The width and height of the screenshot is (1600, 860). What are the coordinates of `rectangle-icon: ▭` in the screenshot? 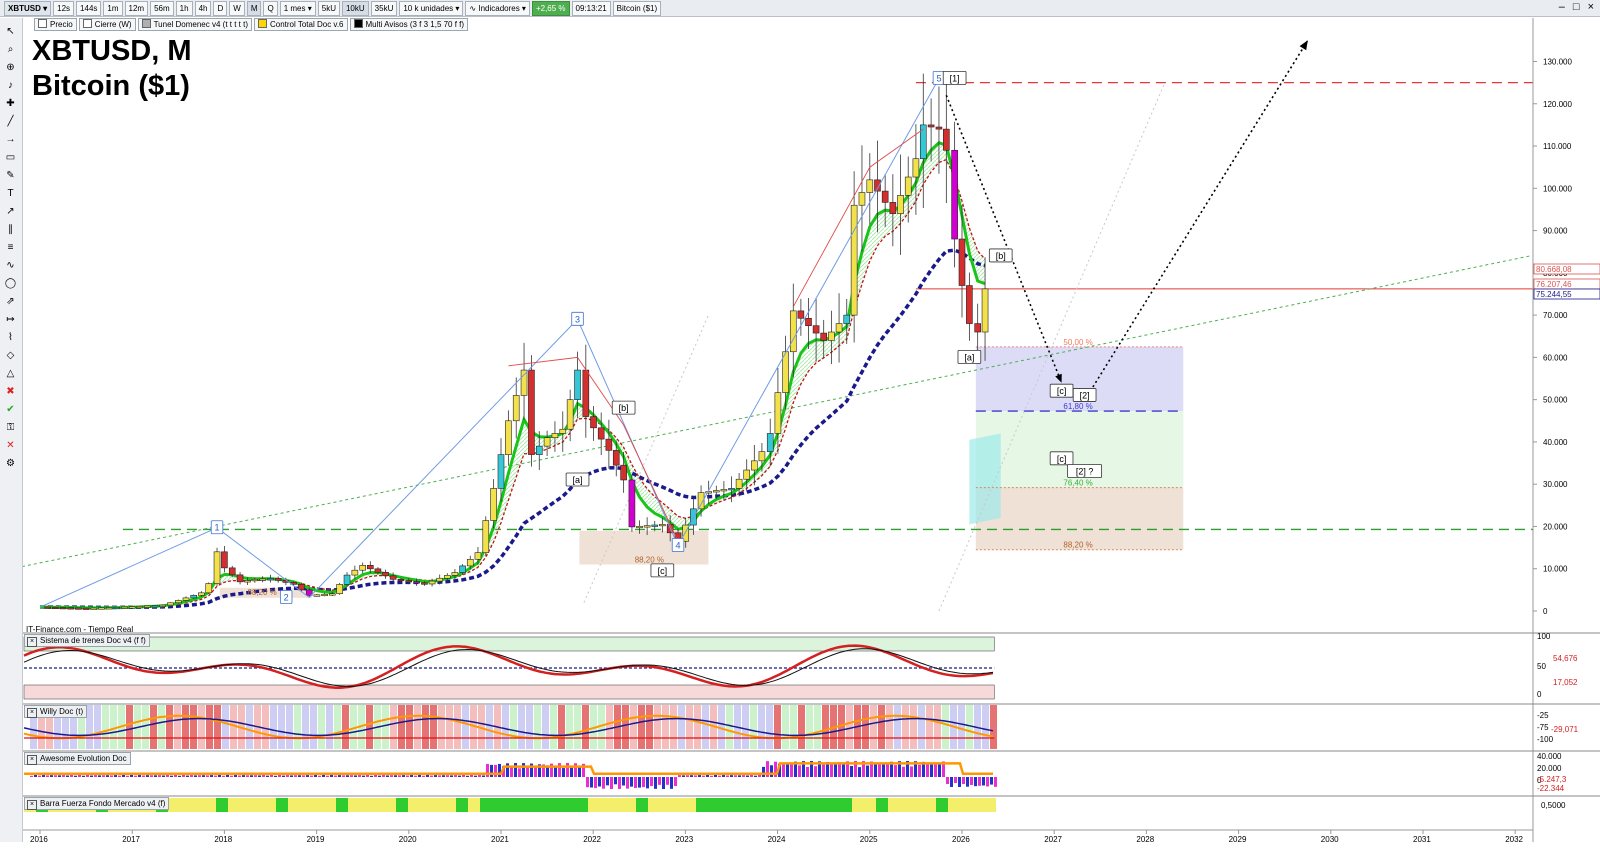 It's located at (10, 158).